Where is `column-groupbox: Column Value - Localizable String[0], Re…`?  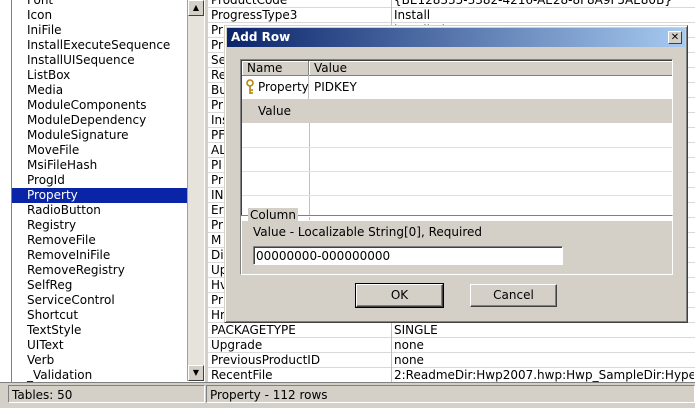
column-groupbox: Column Value - Localizable String[0], Re… is located at coordinates (456, 241).